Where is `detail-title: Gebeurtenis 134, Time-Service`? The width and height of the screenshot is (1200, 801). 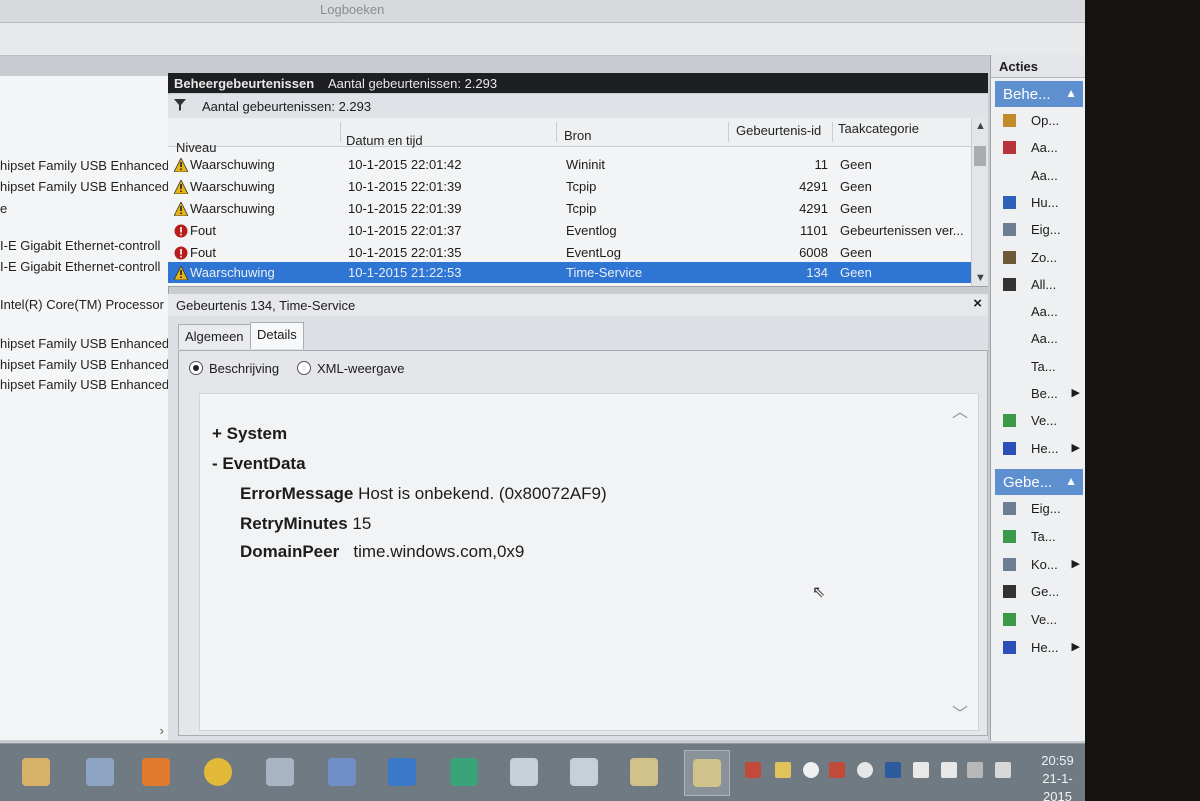 detail-title: Gebeurtenis 134, Time-Service is located at coordinates (266, 305).